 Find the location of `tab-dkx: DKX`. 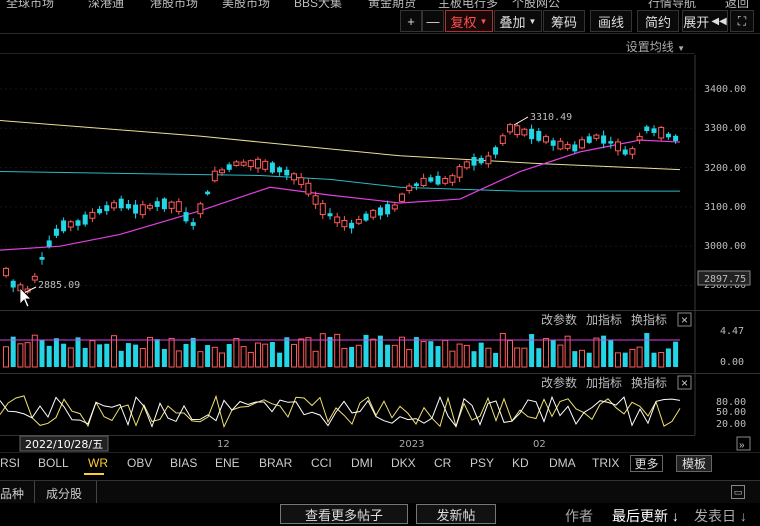

tab-dkx: DKX is located at coordinates (403, 463).